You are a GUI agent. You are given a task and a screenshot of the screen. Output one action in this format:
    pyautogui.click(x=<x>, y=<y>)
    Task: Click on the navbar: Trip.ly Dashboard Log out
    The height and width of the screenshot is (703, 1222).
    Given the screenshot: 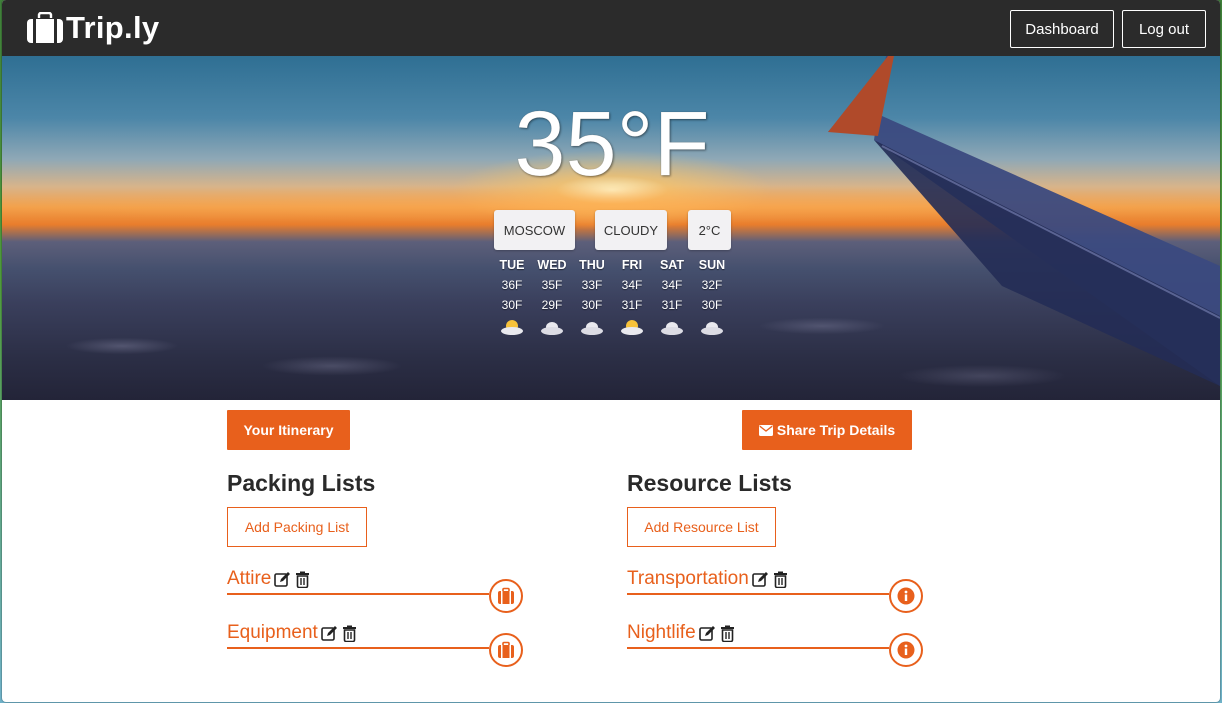 What is the action you would take?
    pyautogui.click(x=611, y=28)
    